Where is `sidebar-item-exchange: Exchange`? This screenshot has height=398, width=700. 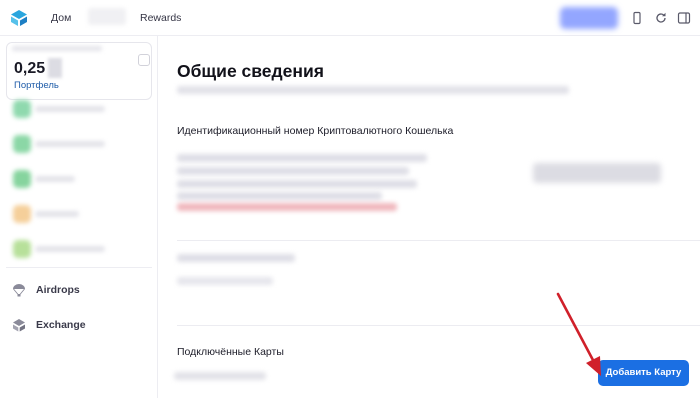
sidebar-item-exchange: Exchange is located at coordinates (82, 326).